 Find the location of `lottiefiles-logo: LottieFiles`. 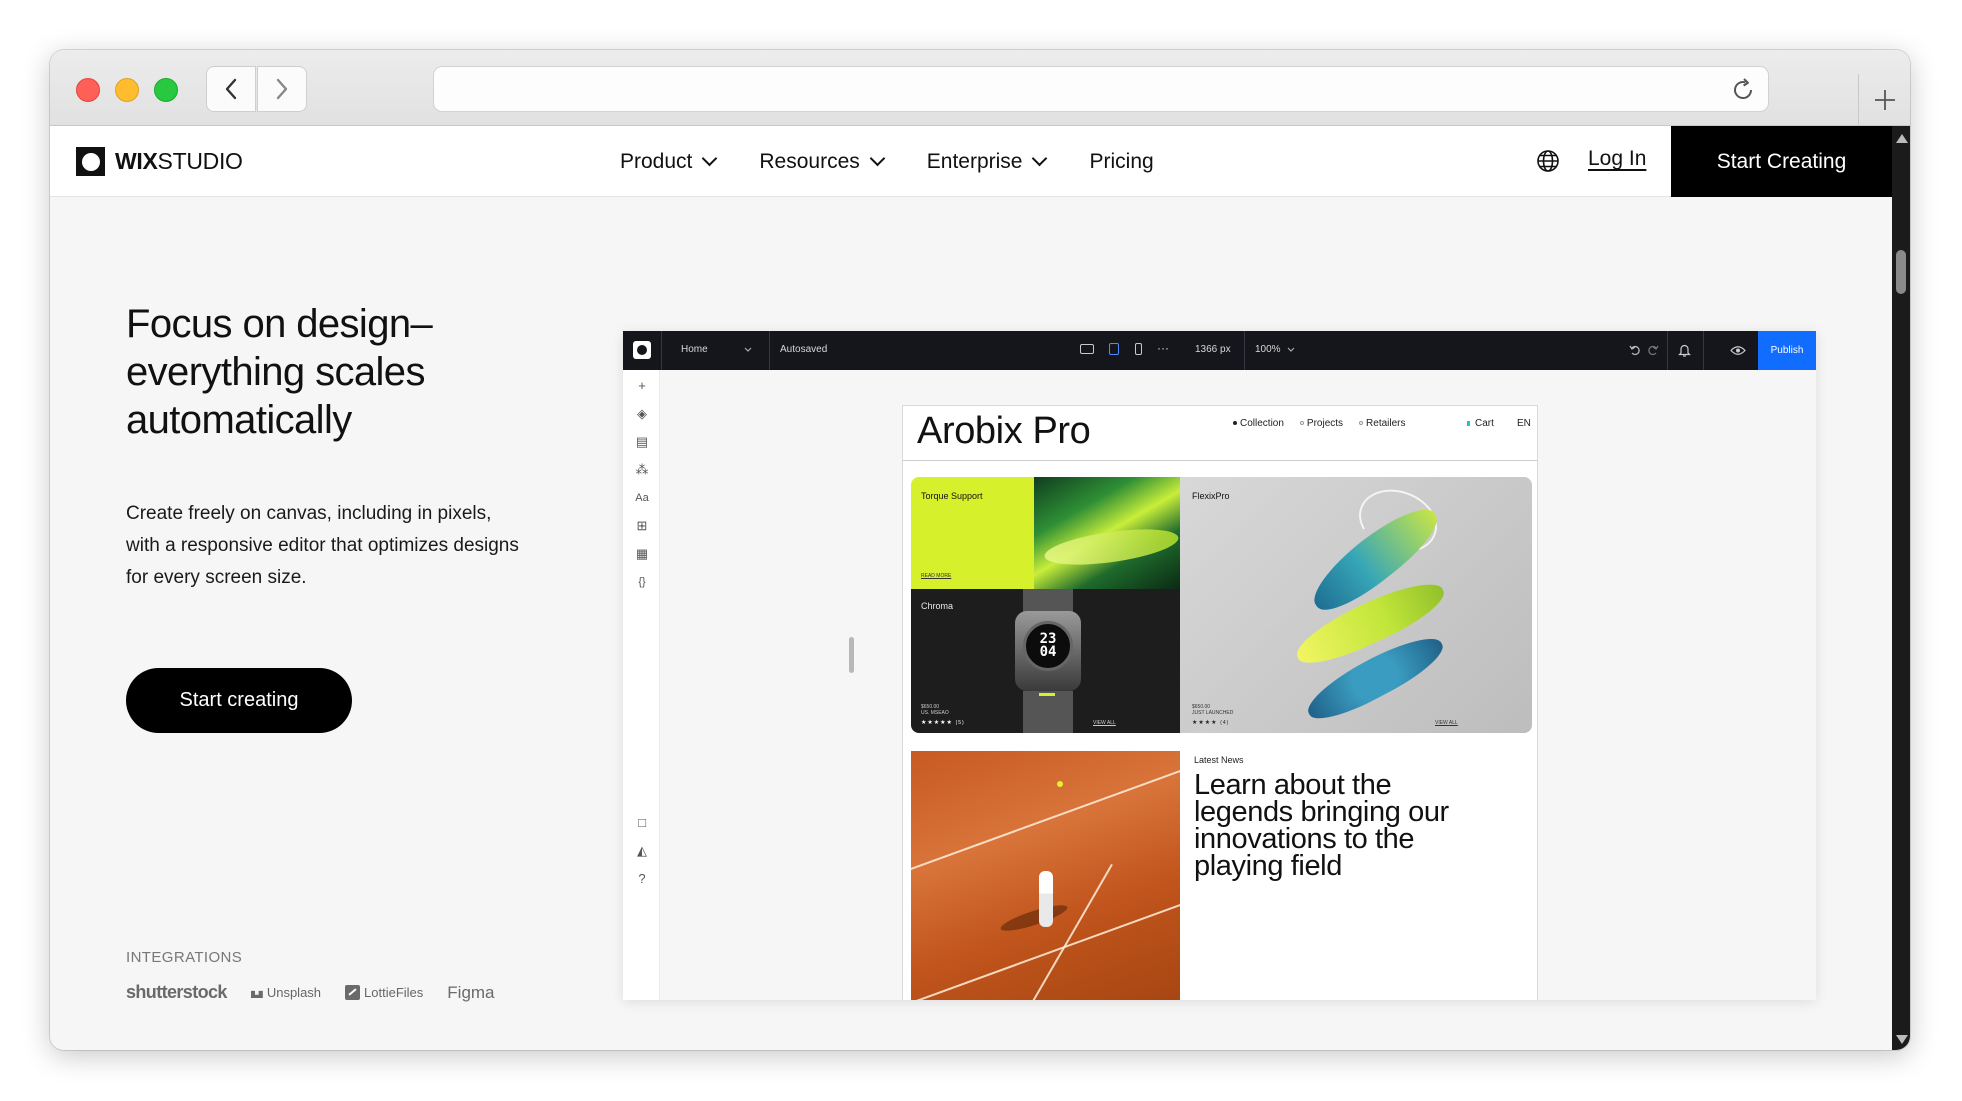

lottiefiles-logo: LottieFiles is located at coordinates (384, 992).